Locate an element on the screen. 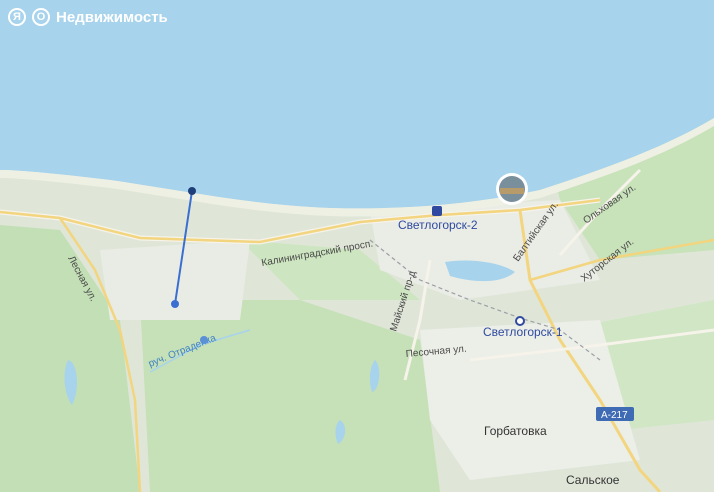  stream-point is located at coordinates (204, 340).